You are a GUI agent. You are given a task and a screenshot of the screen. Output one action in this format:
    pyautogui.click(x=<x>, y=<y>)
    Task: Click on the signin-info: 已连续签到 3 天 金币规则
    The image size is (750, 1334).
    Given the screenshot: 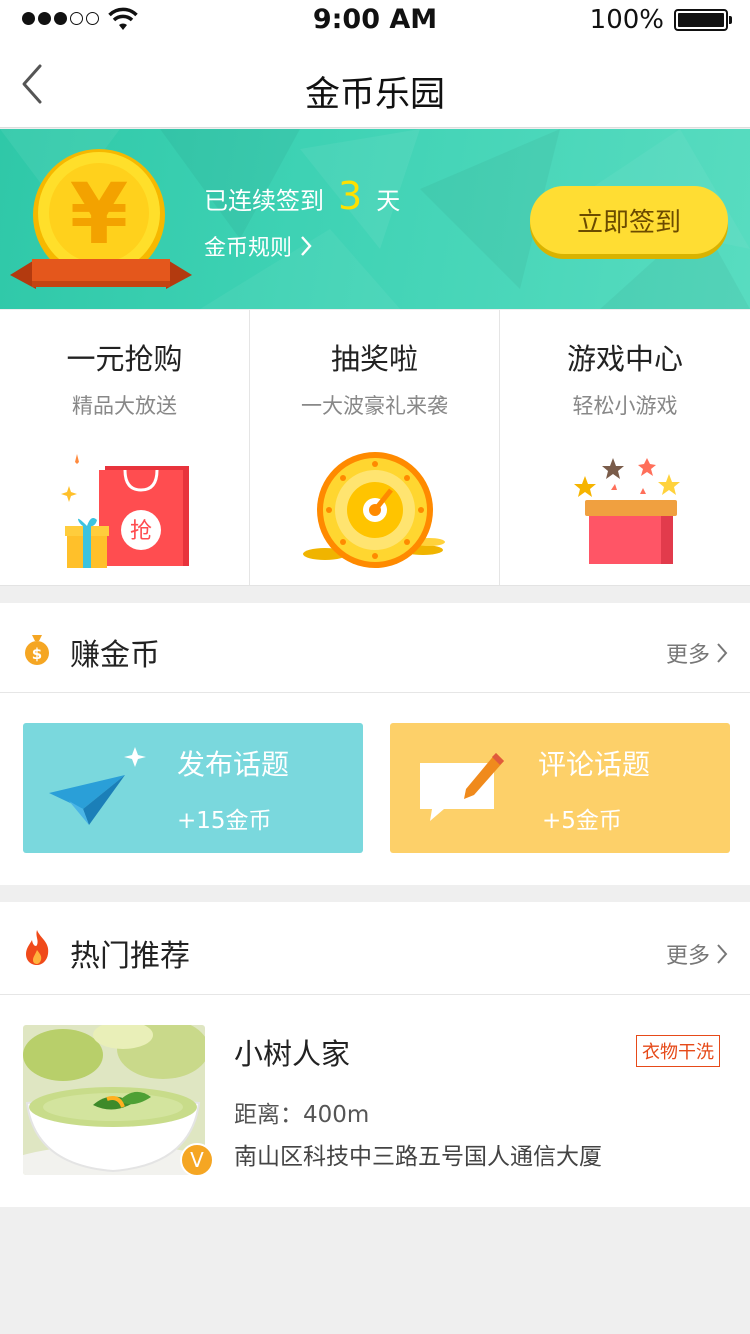 What is the action you would take?
    pyautogui.click(x=302, y=219)
    